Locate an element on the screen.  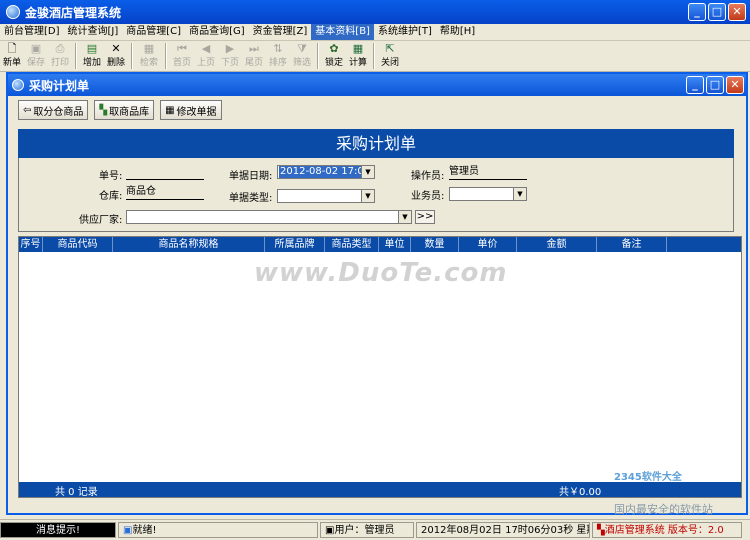
datetime-panel: 2012年08月02日 17时06分03秒 星期四 is located at coordinates (503, 530).